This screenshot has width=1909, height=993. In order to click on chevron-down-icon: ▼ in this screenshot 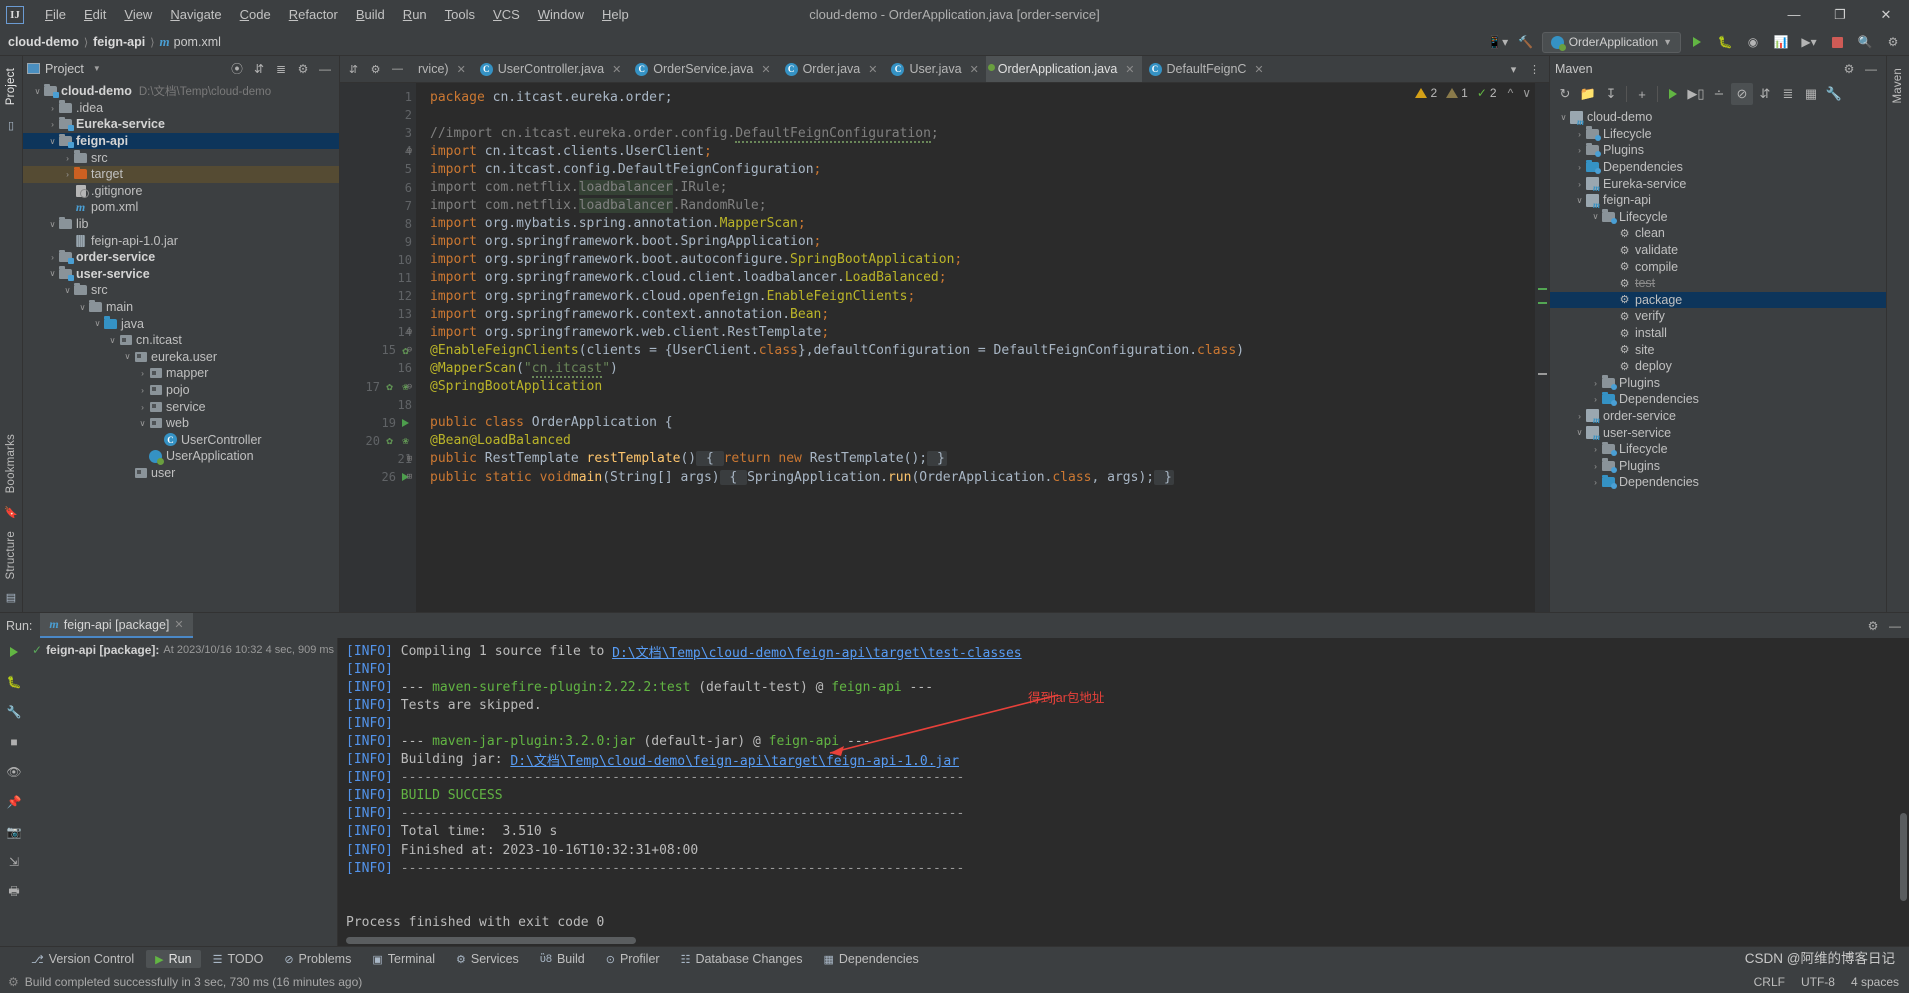, I will do `click(97, 68)`.